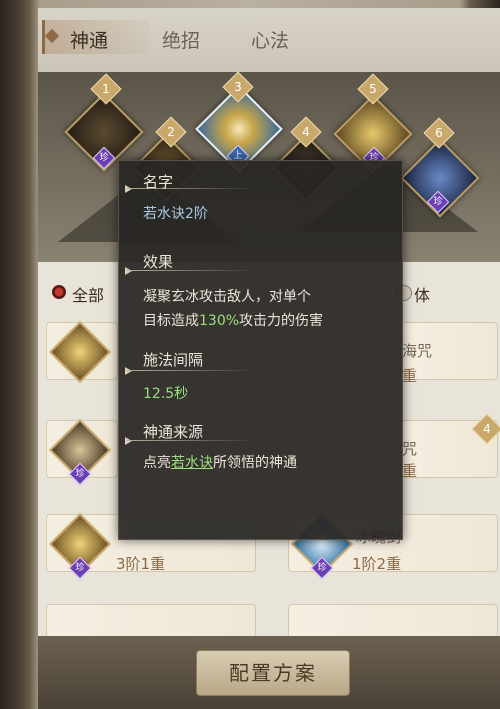 The image size is (500, 709). What do you see at coordinates (59, 292) in the screenshot?
I see `radio-selected-icon` at bounding box center [59, 292].